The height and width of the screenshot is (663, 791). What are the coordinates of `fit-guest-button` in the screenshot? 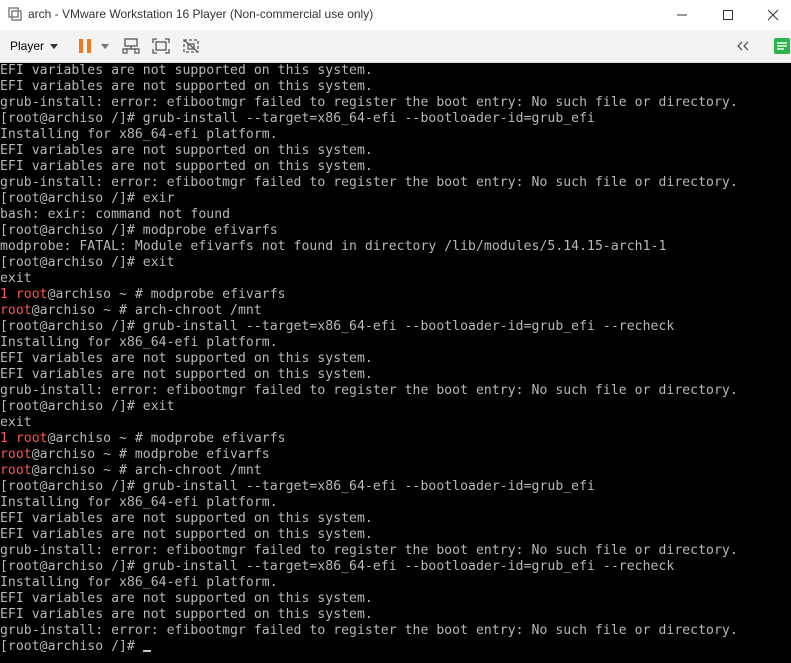 It's located at (161, 46).